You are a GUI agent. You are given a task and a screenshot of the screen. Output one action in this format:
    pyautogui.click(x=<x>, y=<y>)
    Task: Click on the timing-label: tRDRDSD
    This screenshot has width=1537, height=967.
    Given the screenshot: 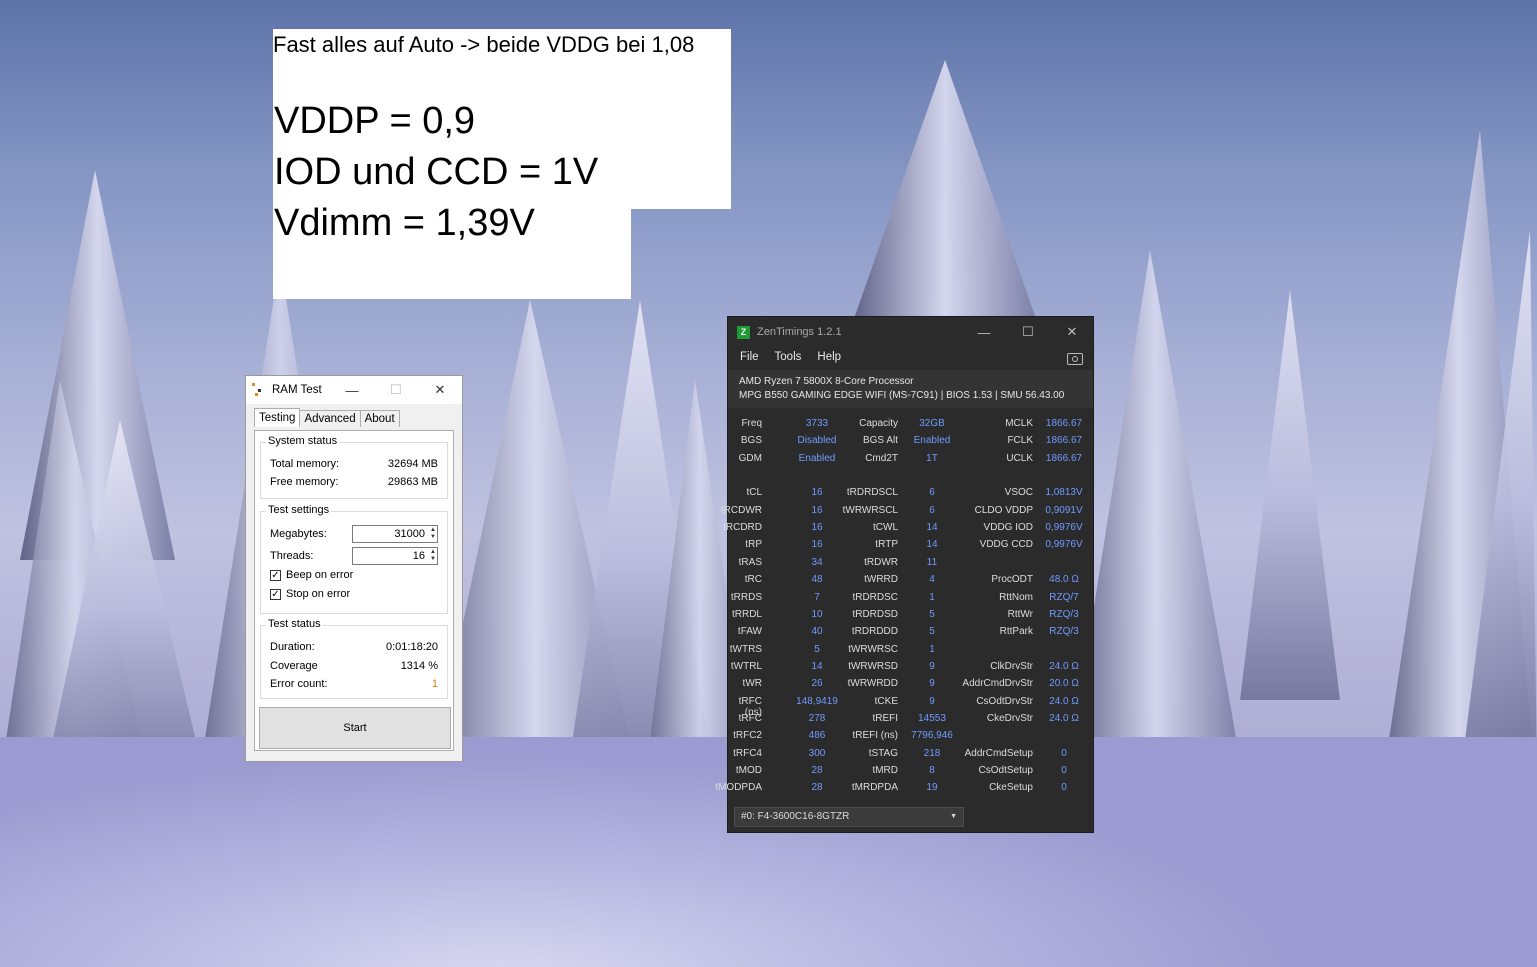 What is the action you would take?
    pyautogui.click(x=875, y=614)
    